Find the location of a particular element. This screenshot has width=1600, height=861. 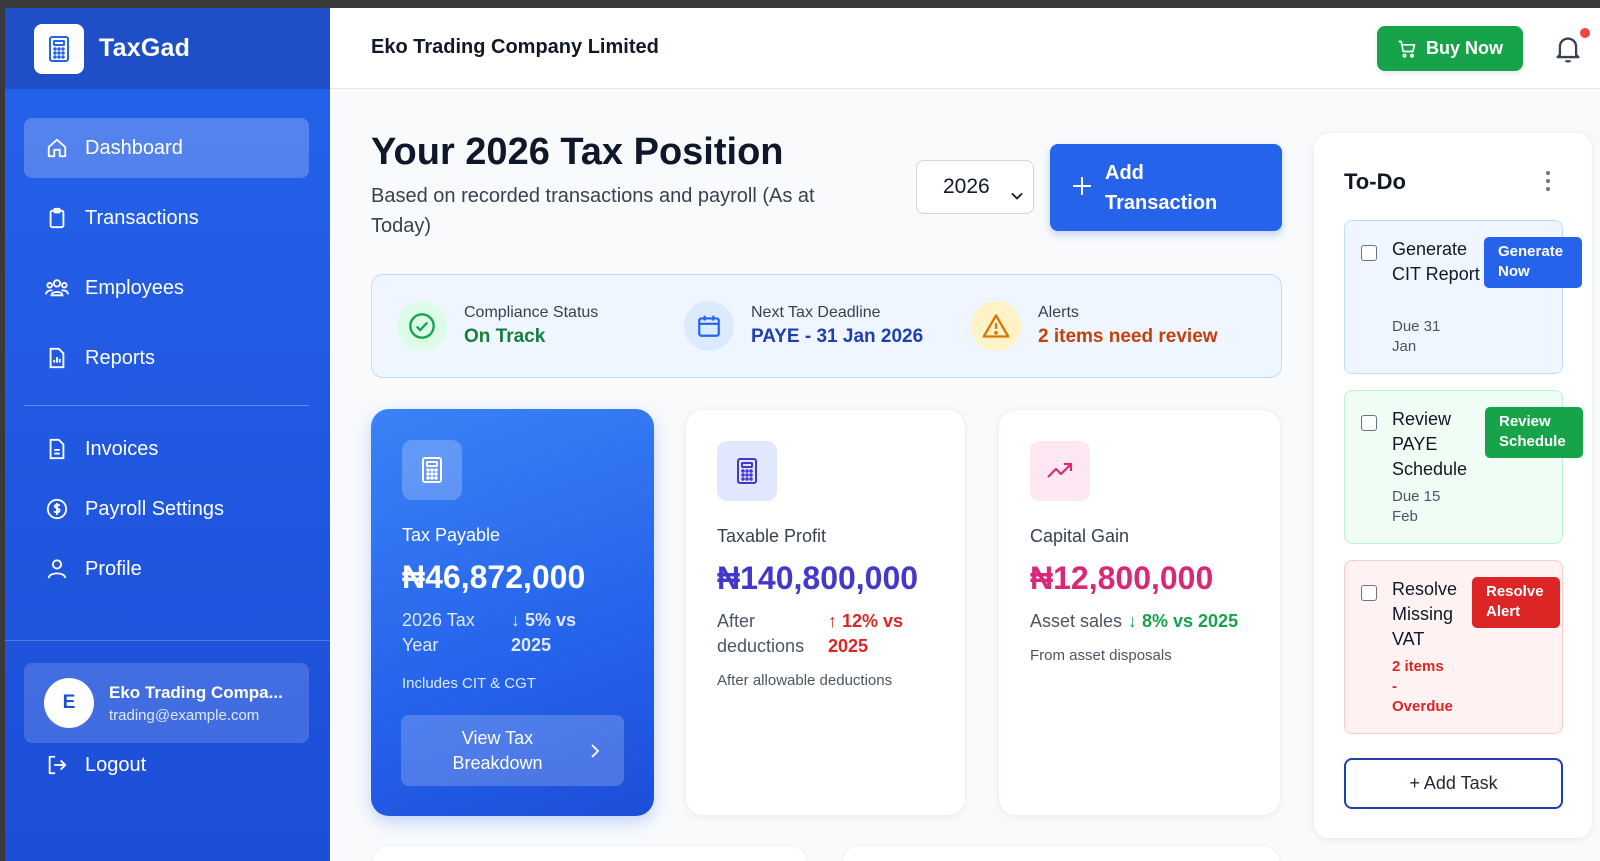

cart-icon is located at coordinates (1407, 49).